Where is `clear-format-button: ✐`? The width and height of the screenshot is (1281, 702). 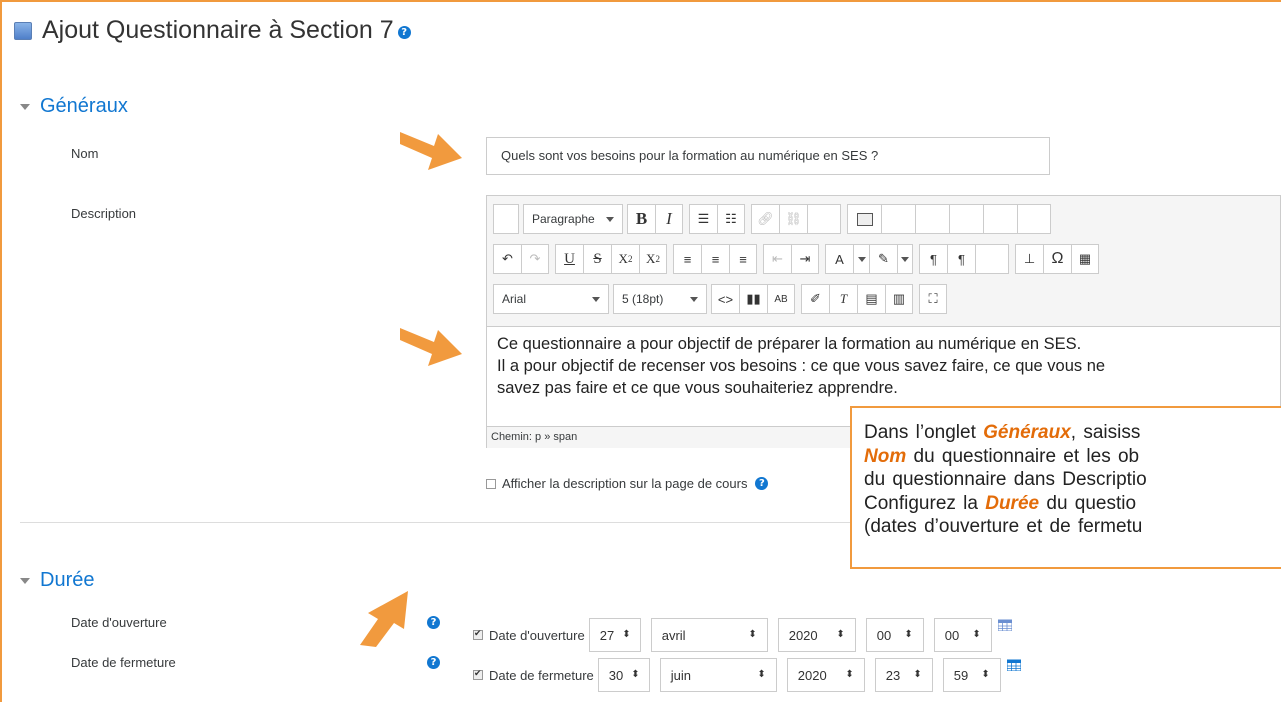
clear-format-button: ✐ is located at coordinates (815, 299).